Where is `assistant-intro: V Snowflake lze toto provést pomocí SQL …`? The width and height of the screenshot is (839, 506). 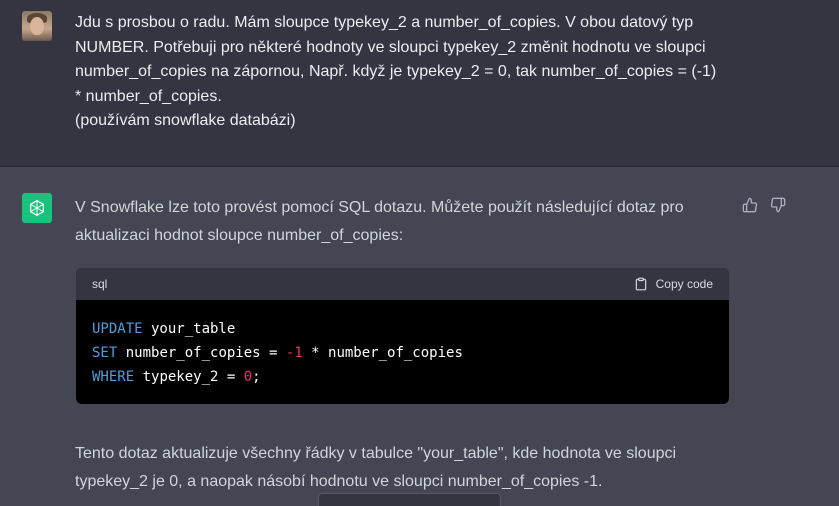
assistant-intro: V Snowflake lze toto provést pomocí SQL … is located at coordinates (400, 222).